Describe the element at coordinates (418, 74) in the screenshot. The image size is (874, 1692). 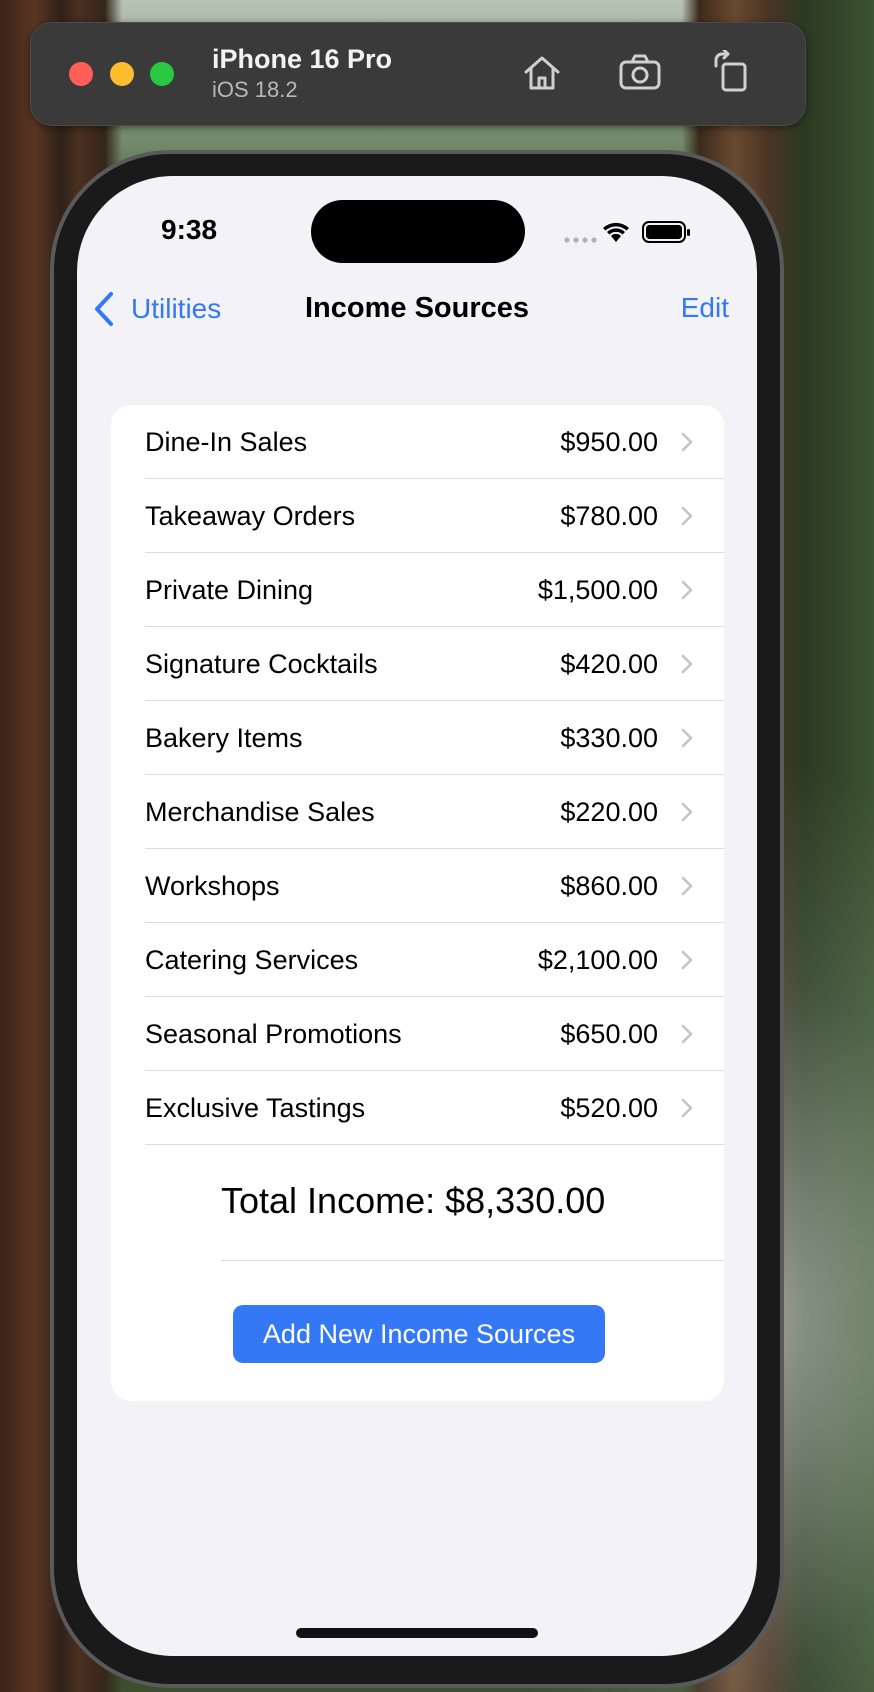
I see `simulator-toolbar` at that location.